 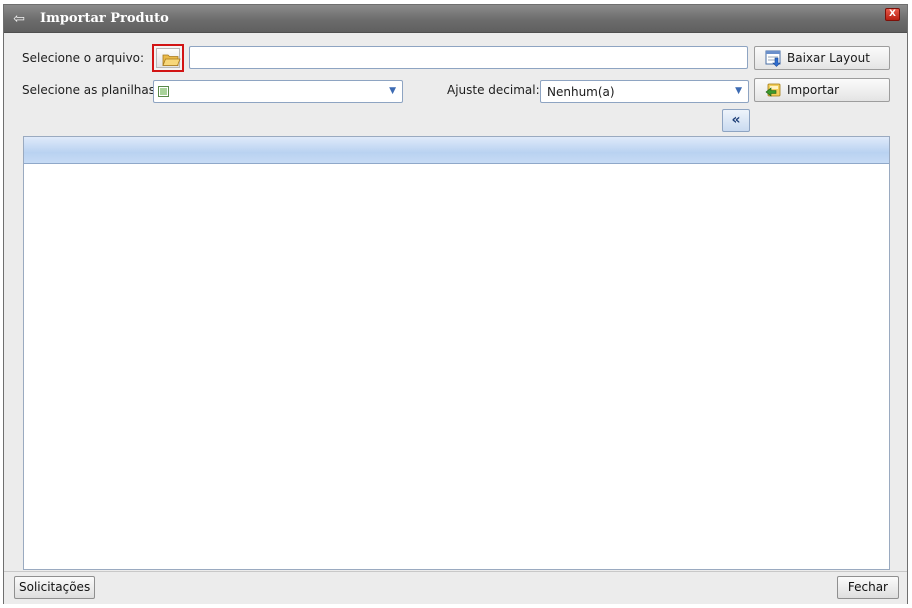 I want to click on requests-button: Solicitações, so click(x=55, y=587).